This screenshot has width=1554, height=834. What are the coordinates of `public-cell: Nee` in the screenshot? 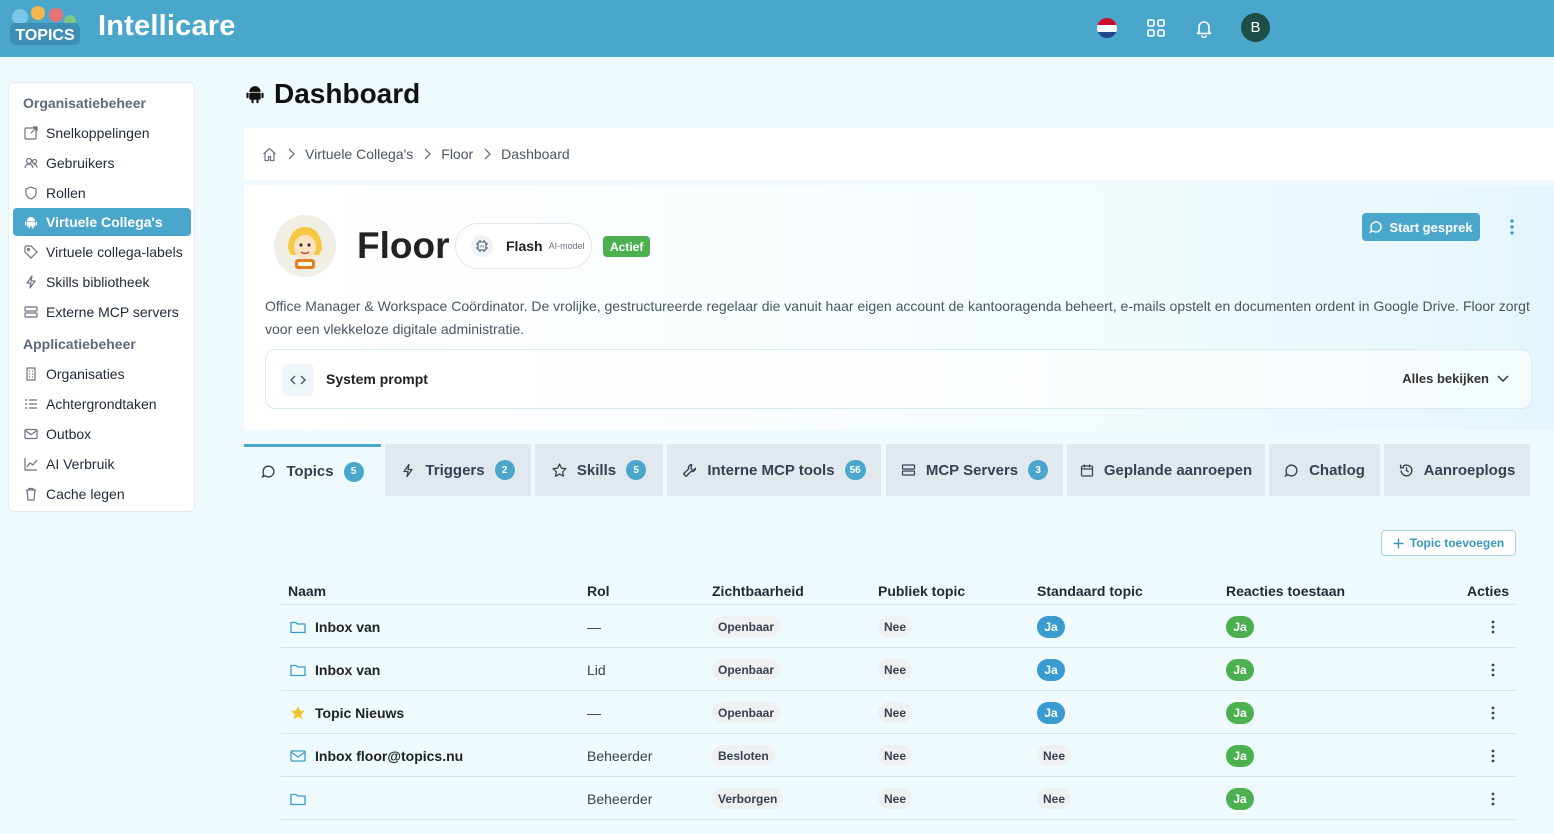 It's located at (895, 712).